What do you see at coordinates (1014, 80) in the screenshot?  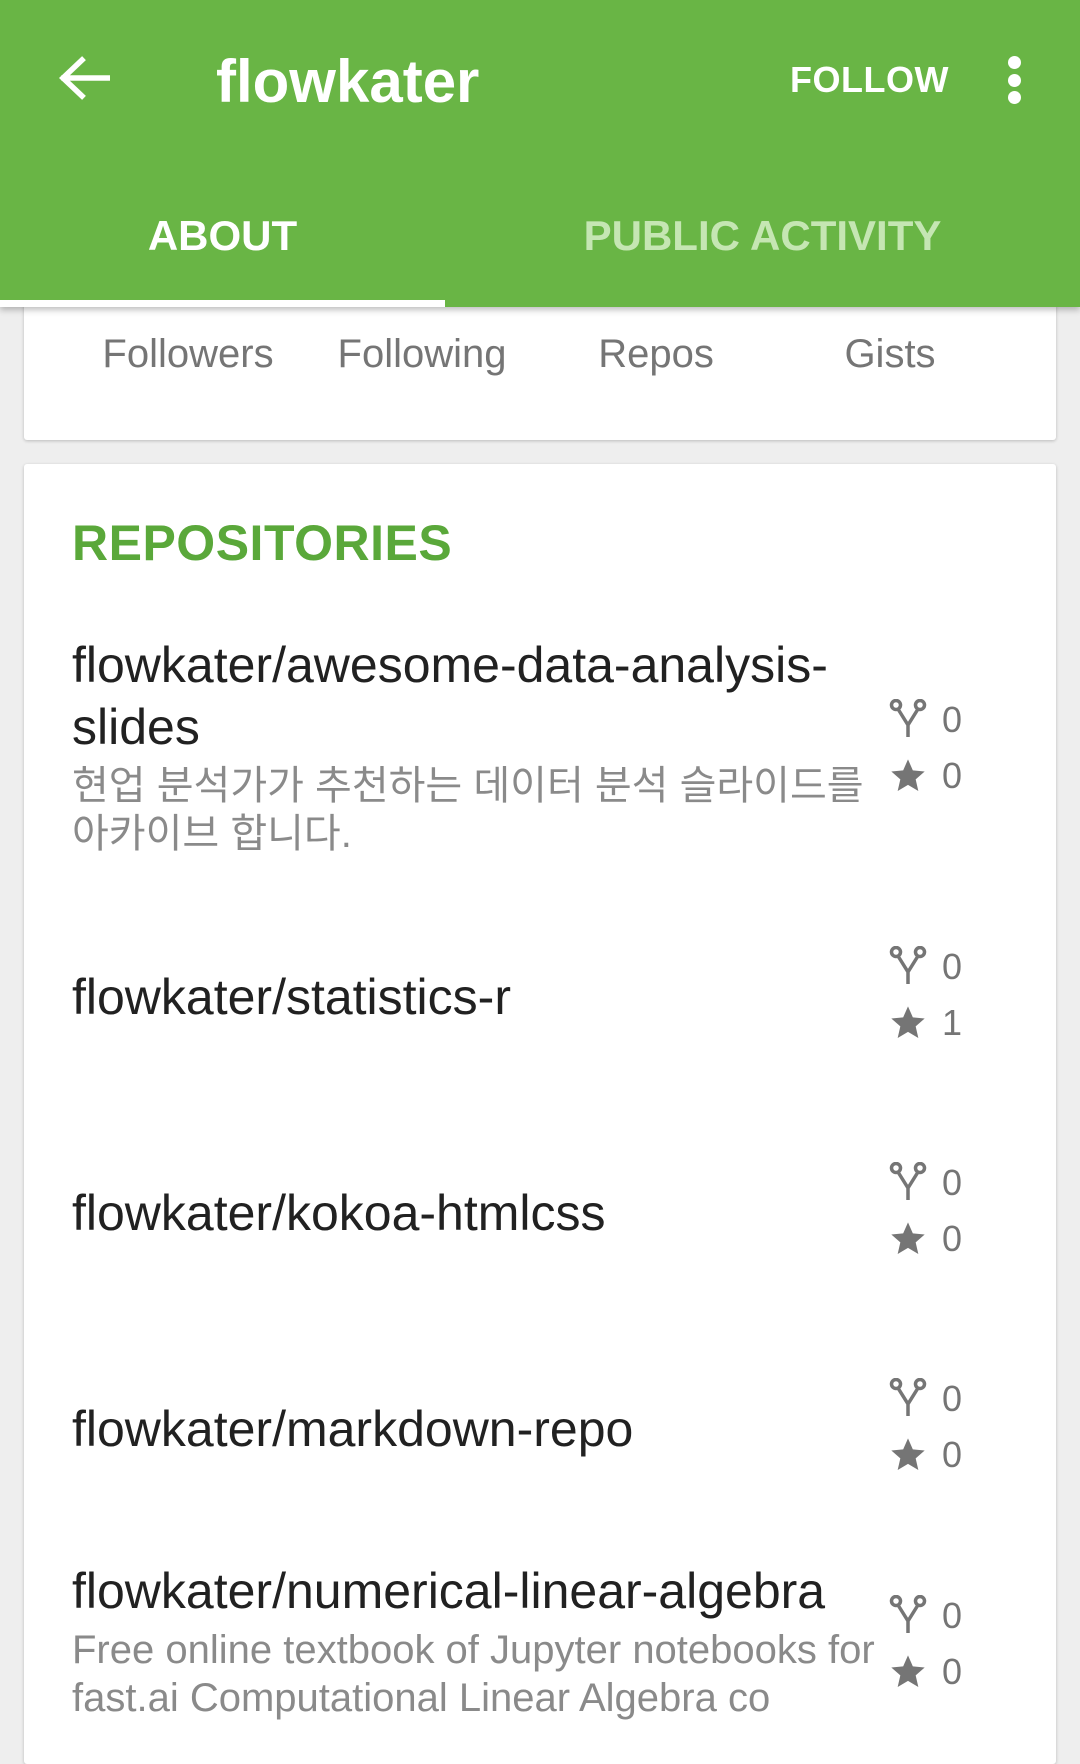 I see `more-vert-icon` at bounding box center [1014, 80].